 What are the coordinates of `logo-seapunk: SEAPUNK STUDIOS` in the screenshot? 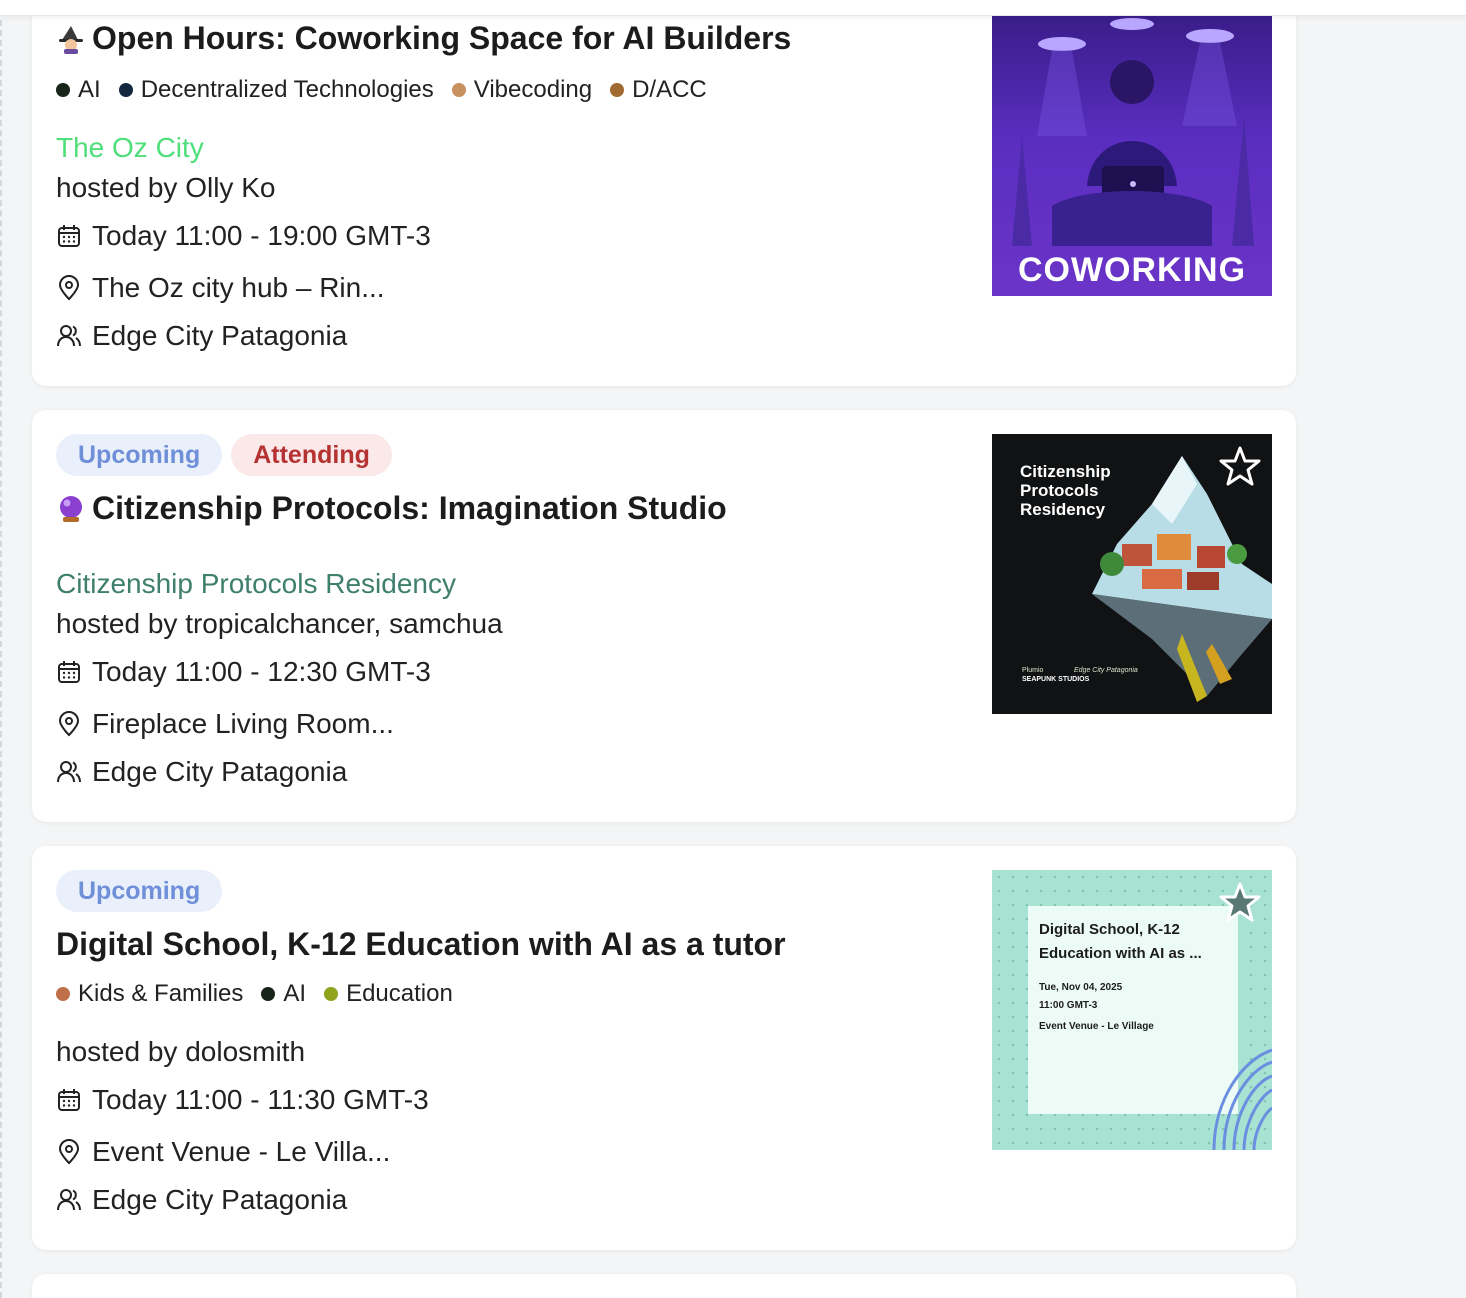 It's located at (1056, 679).